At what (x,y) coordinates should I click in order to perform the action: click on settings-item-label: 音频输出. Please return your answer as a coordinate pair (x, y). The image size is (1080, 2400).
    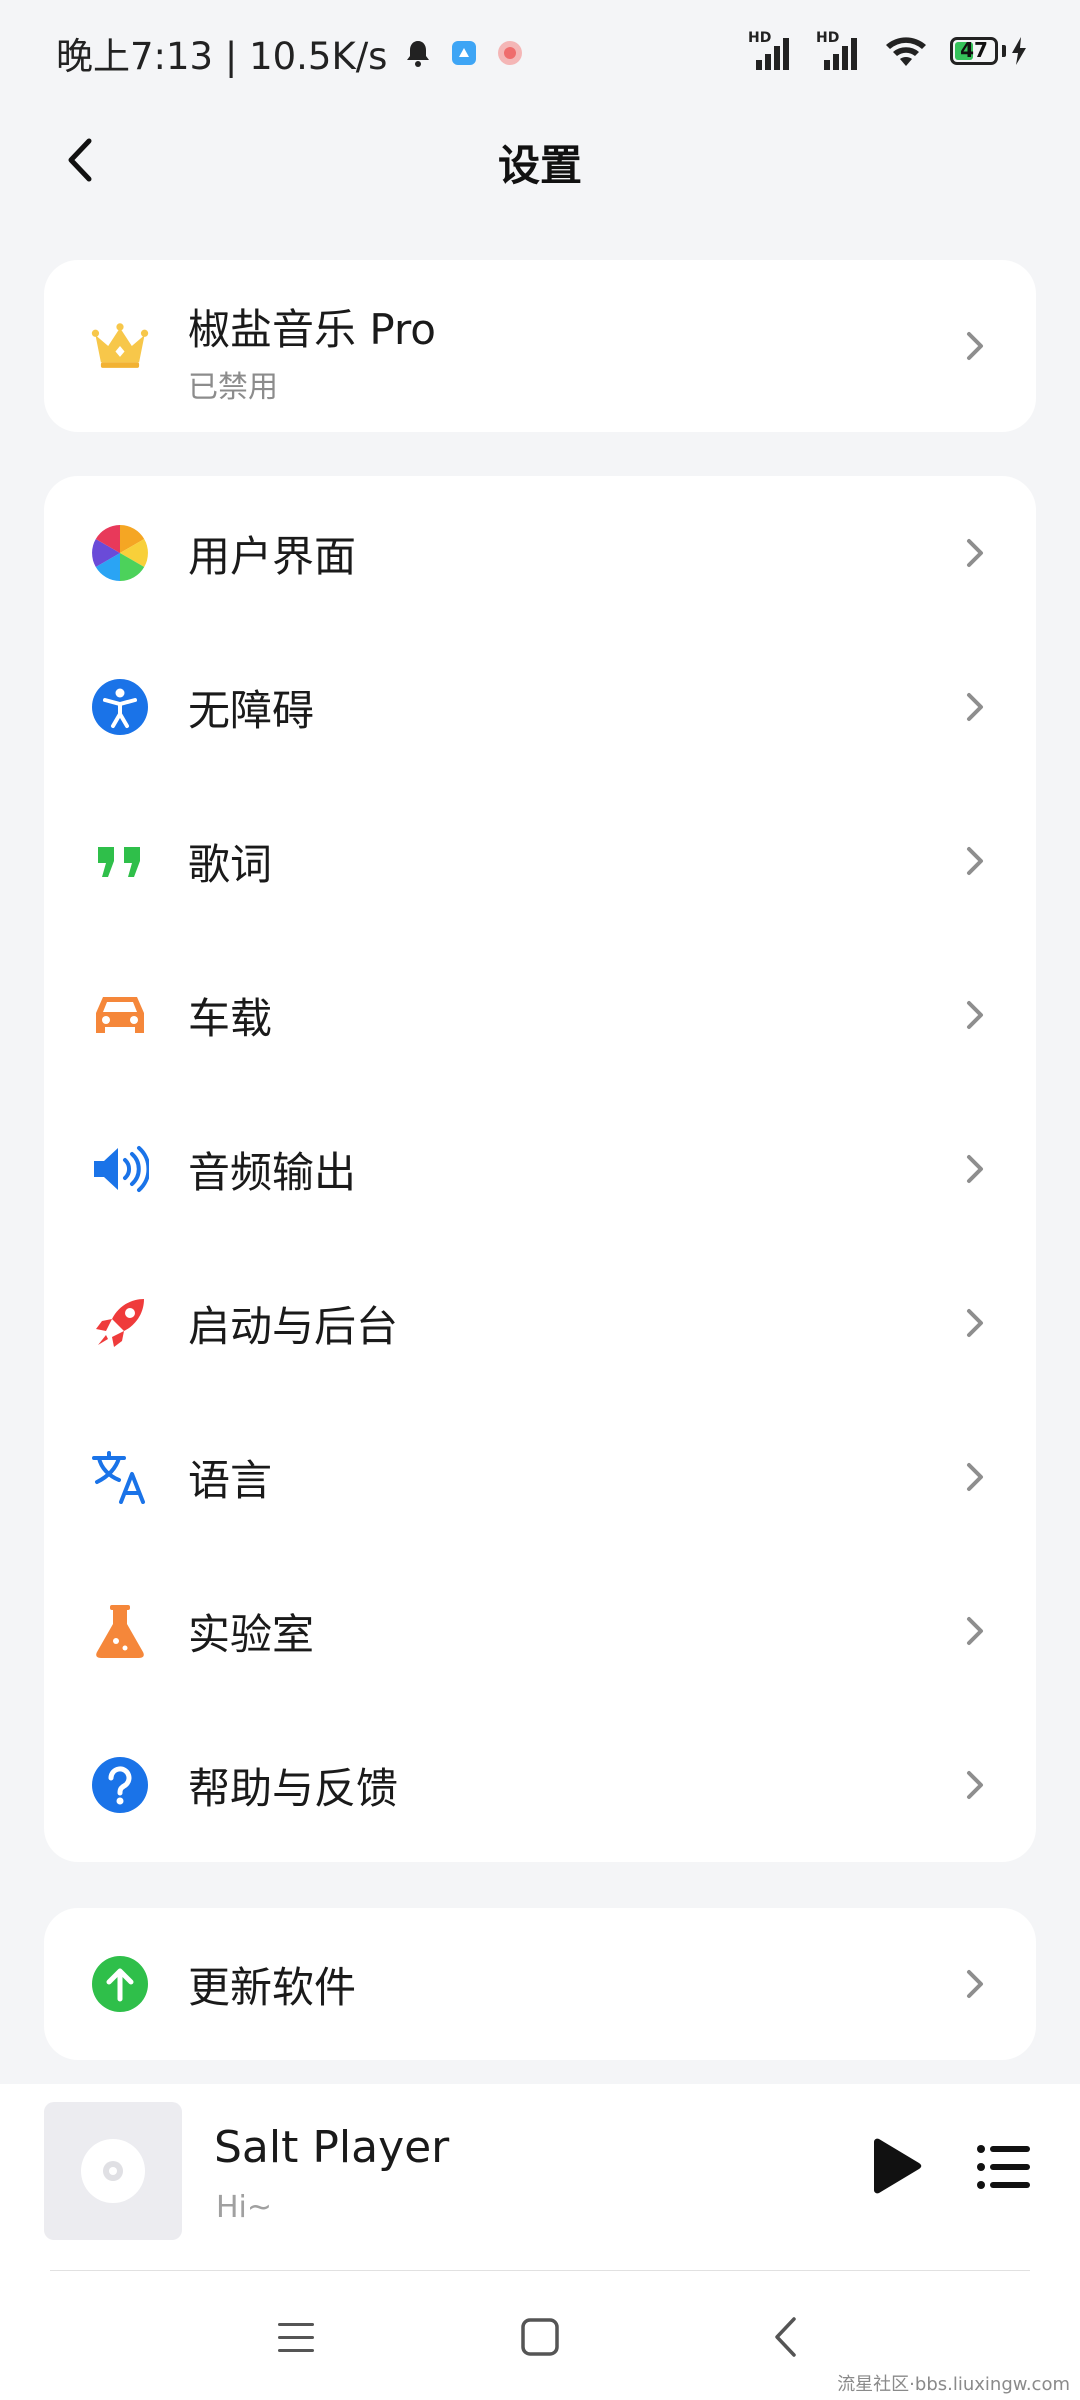
    Looking at the image, I should click on (272, 1172).